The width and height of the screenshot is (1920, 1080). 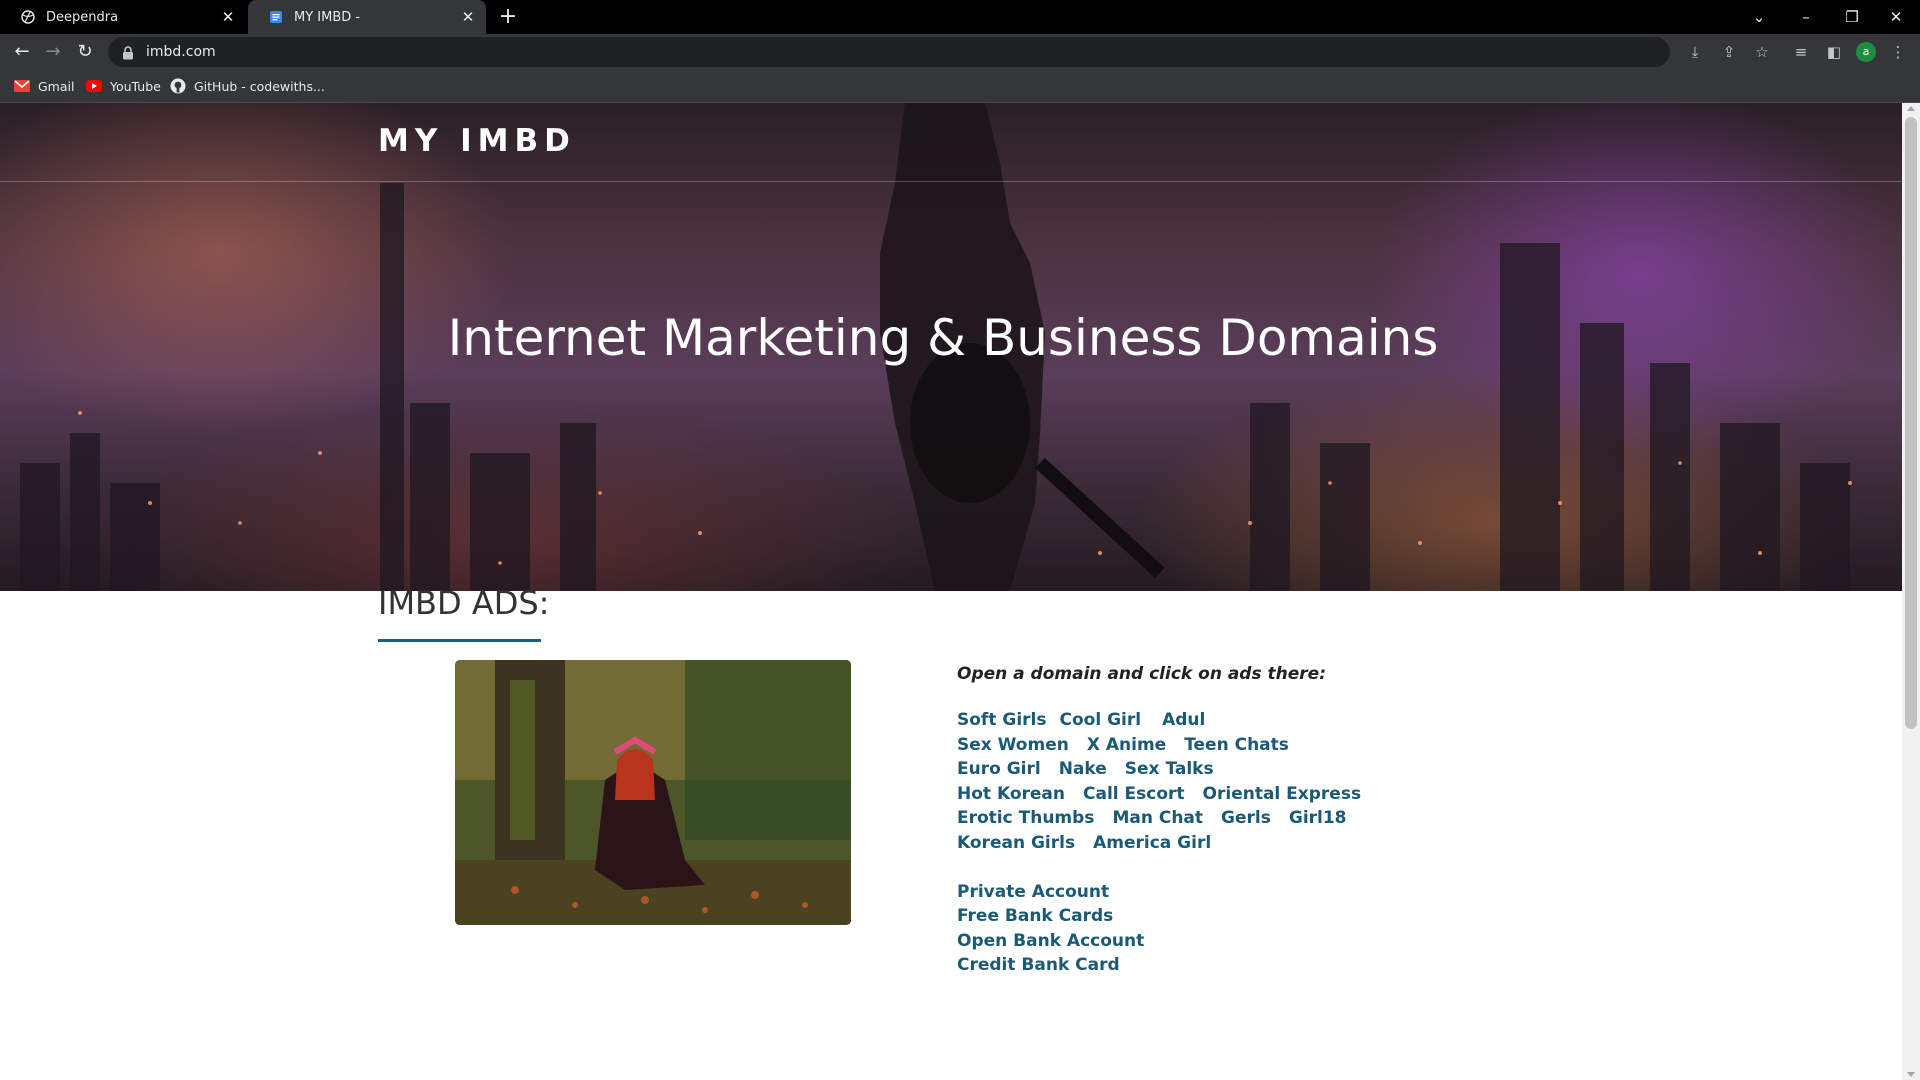 What do you see at coordinates (1852, 17) in the screenshot?
I see `restore-icon: ❐` at bounding box center [1852, 17].